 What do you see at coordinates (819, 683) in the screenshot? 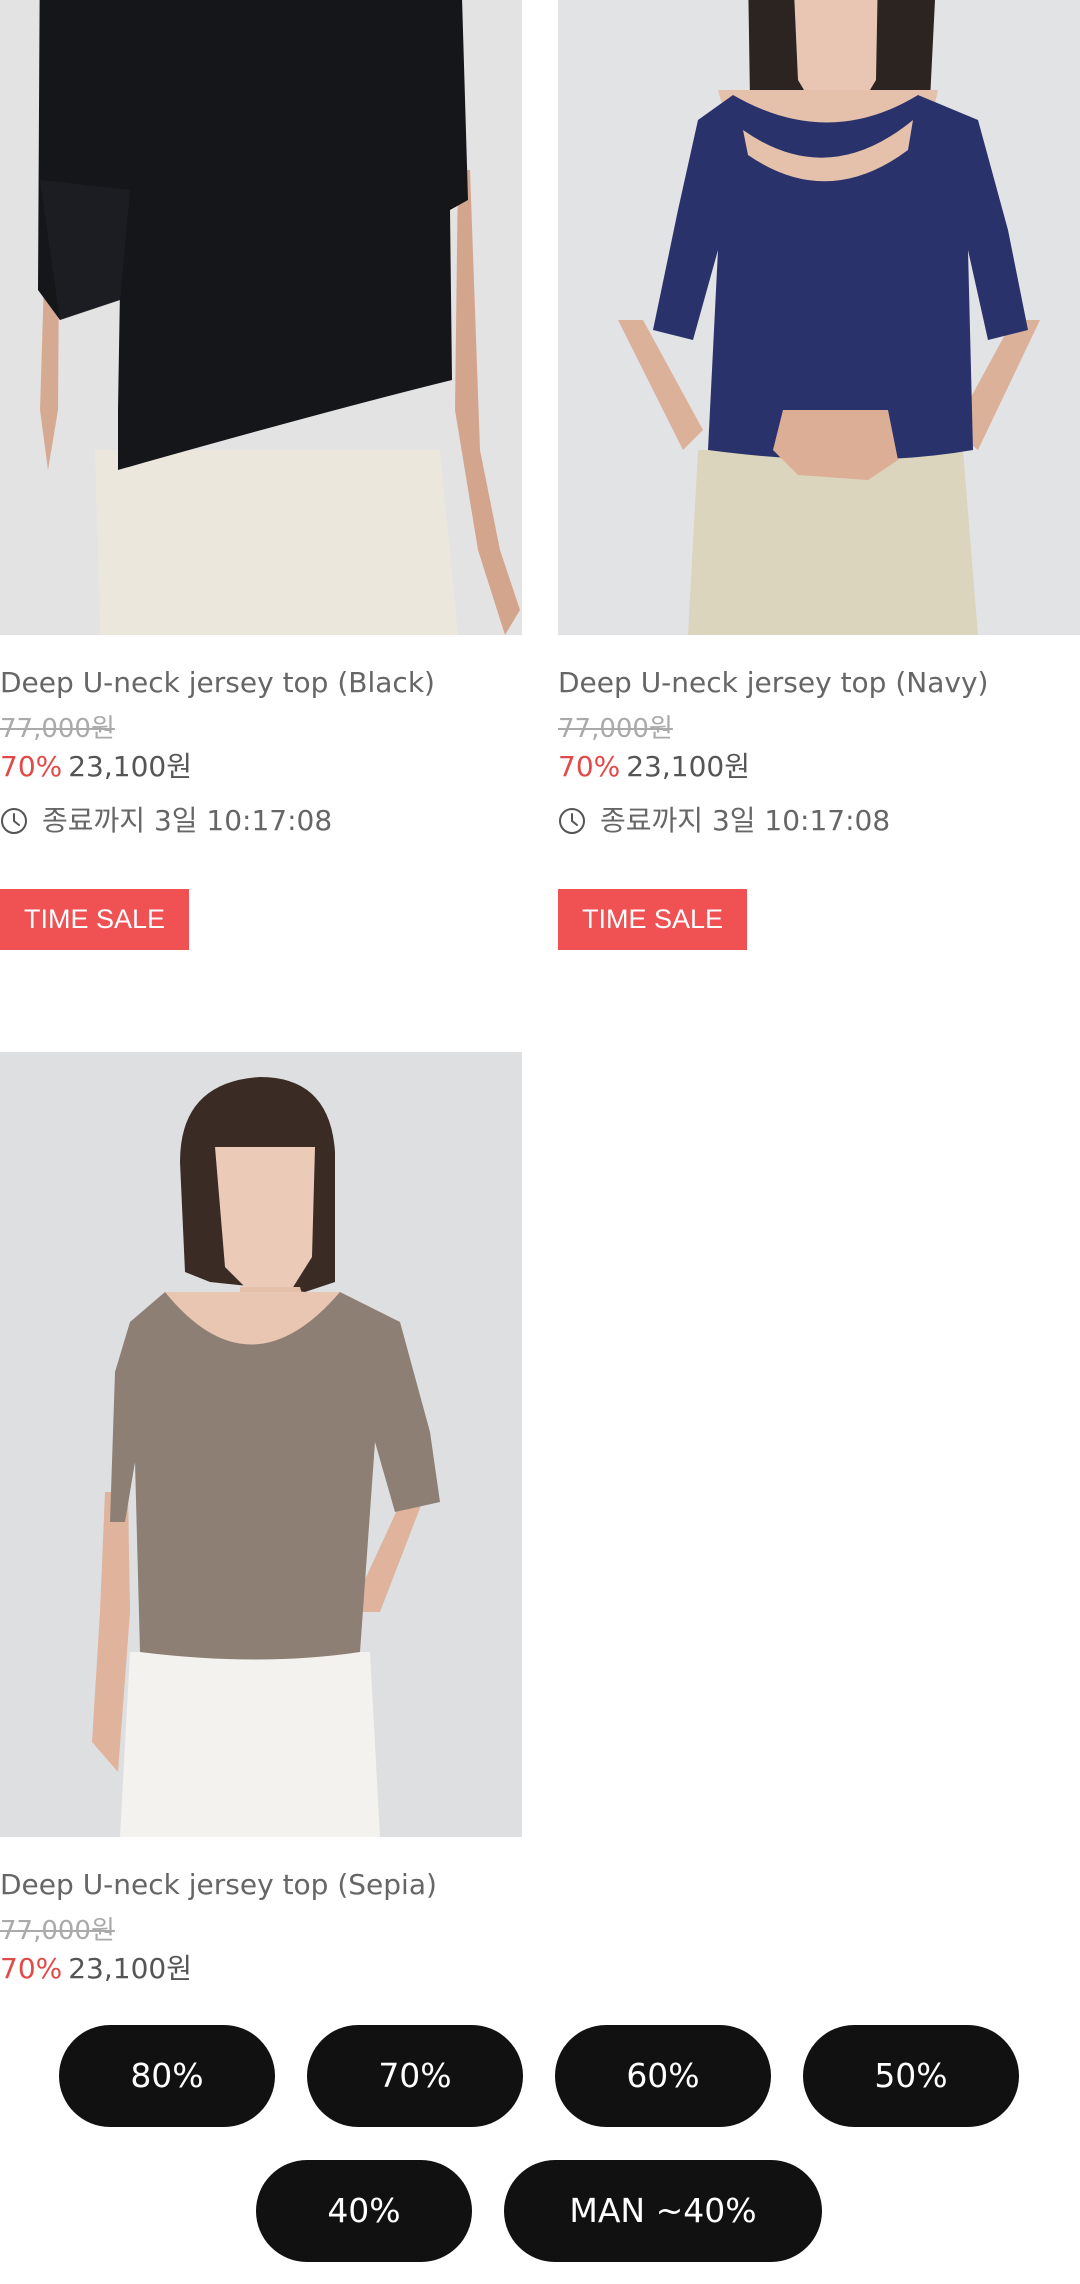
I see `product-title: Deep U-neck jersey top (Navy)` at bounding box center [819, 683].